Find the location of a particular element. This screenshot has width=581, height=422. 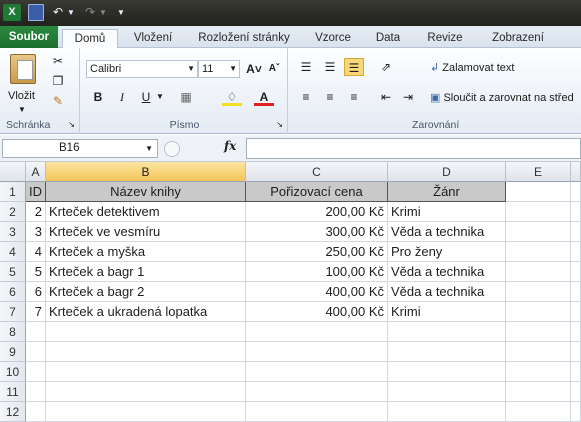

formula-bar-splitter is located at coordinates (172, 149).